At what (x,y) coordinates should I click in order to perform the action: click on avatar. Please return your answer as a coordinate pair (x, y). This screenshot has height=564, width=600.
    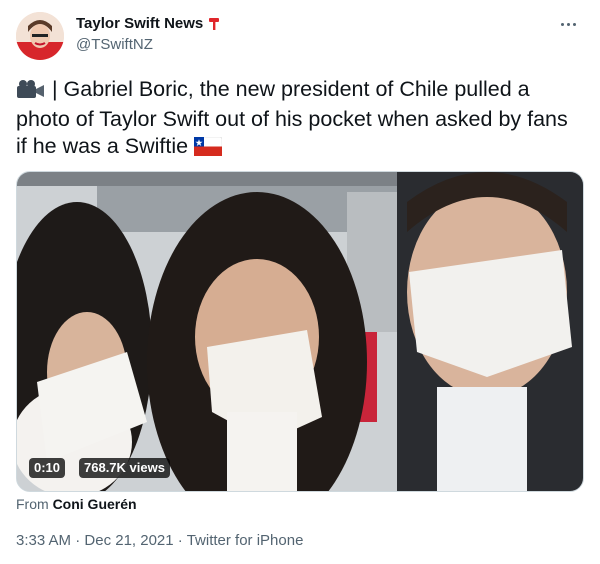
    Looking at the image, I should click on (40, 36).